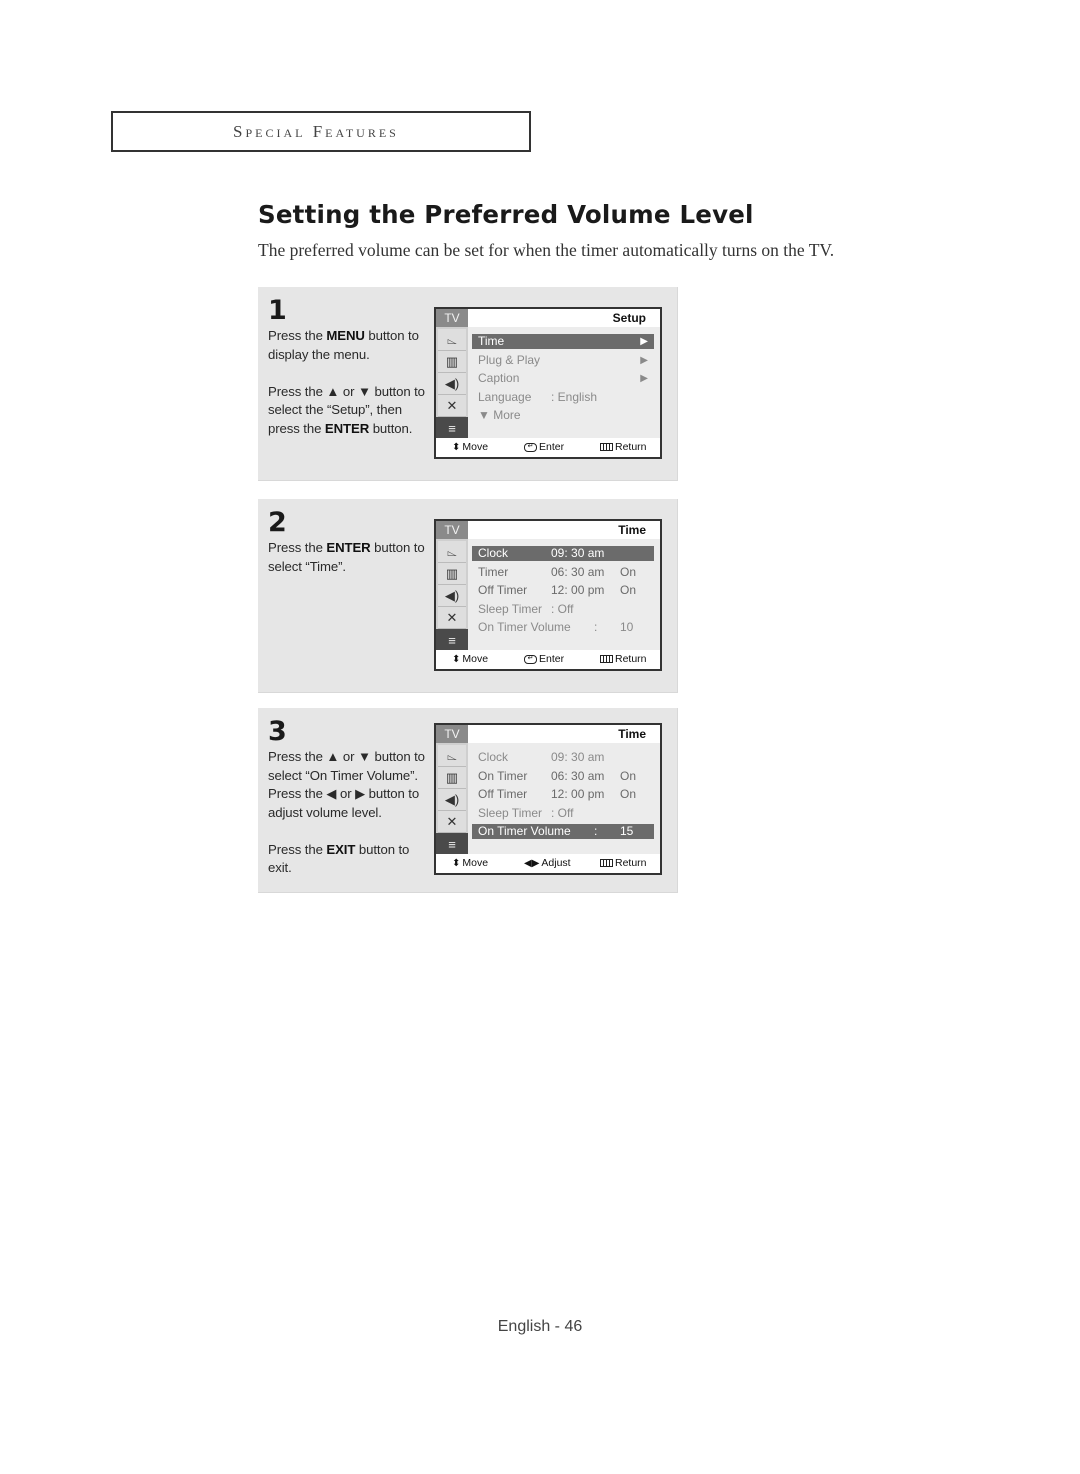  What do you see at coordinates (574, 397) in the screenshot?
I see `menu-item-value: : English` at bounding box center [574, 397].